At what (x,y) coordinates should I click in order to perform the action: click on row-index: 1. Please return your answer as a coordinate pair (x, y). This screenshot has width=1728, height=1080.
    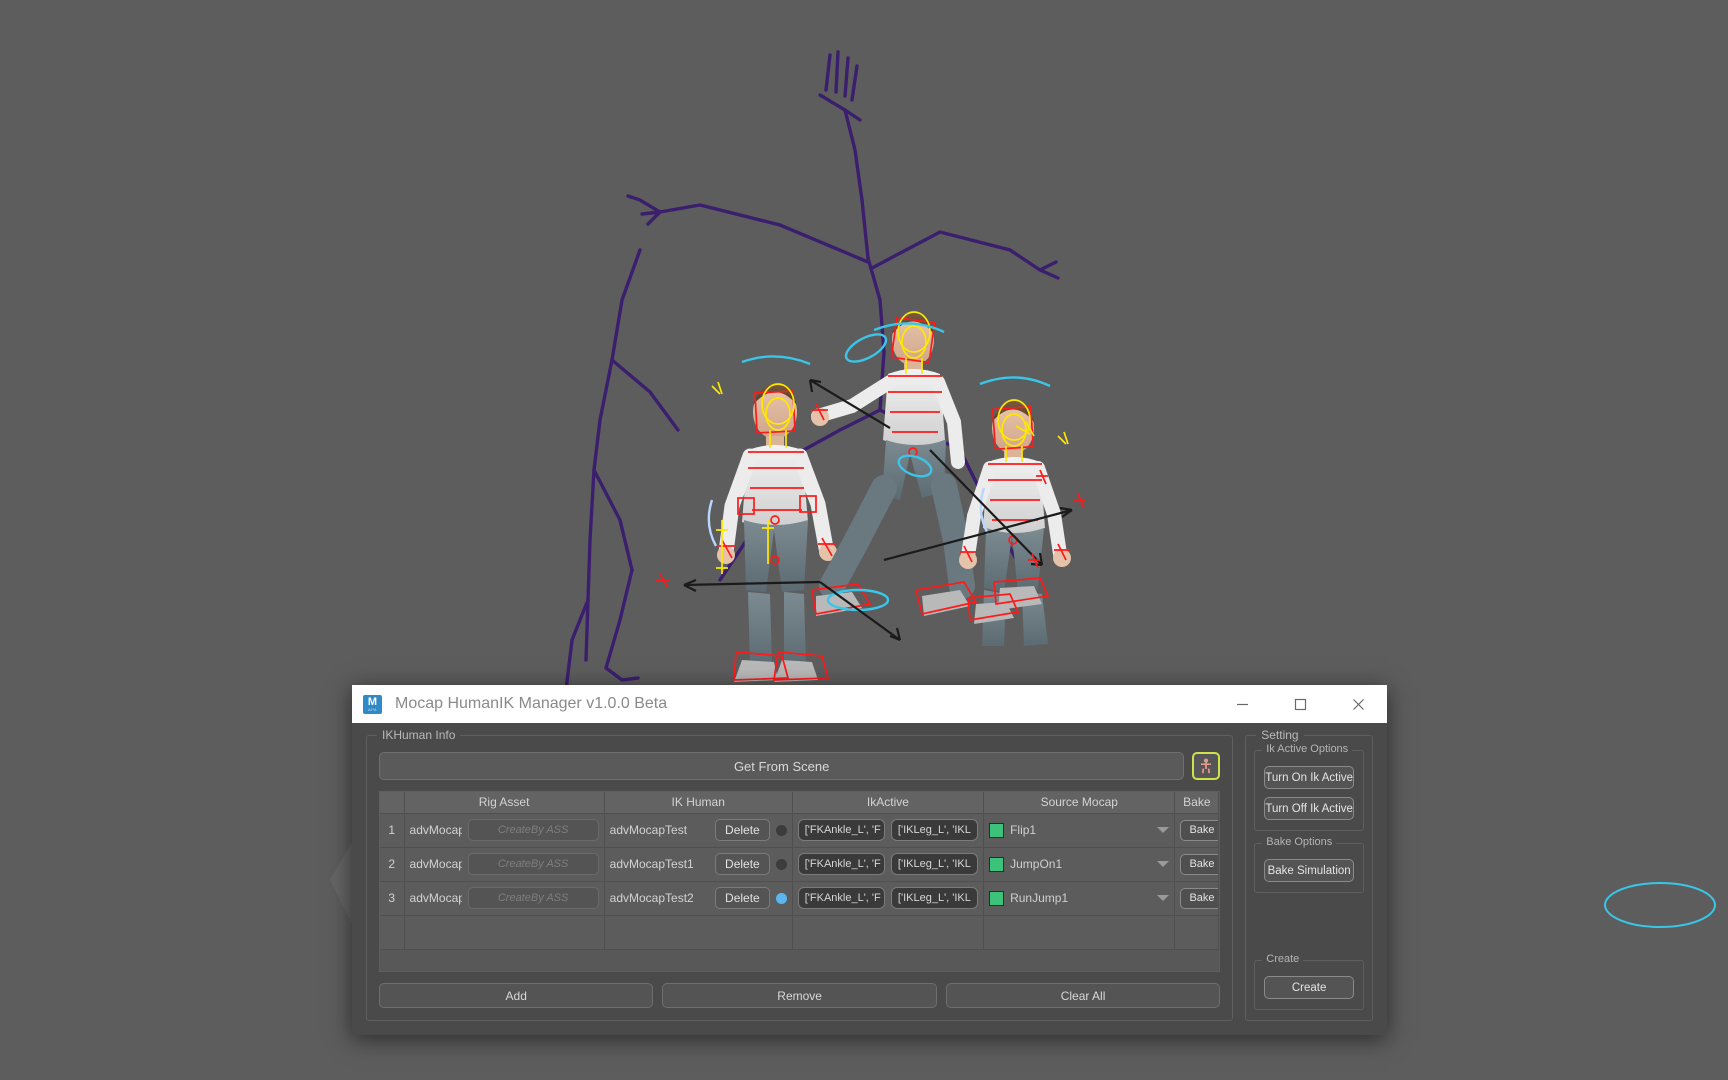
    Looking at the image, I should click on (392, 830).